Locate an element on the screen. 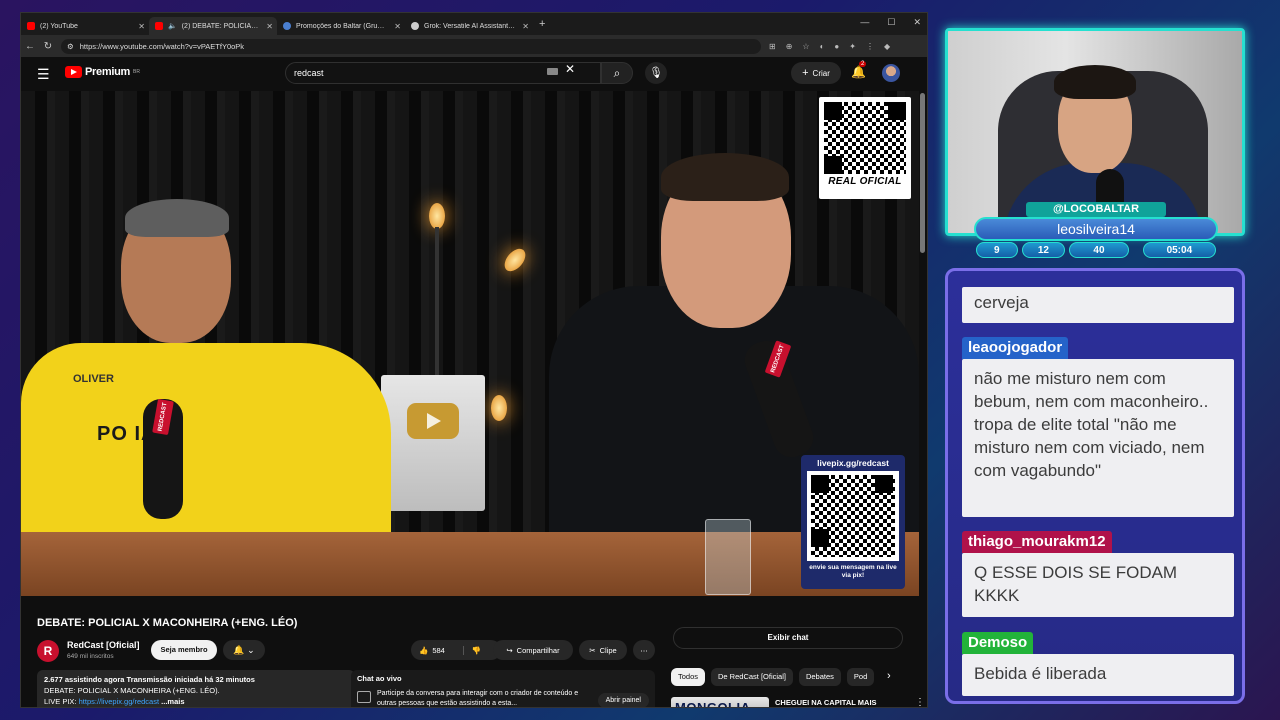 The height and width of the screenshot is (720, 1280). close-window-icon: ✕ is located at coordinates (917, 22).